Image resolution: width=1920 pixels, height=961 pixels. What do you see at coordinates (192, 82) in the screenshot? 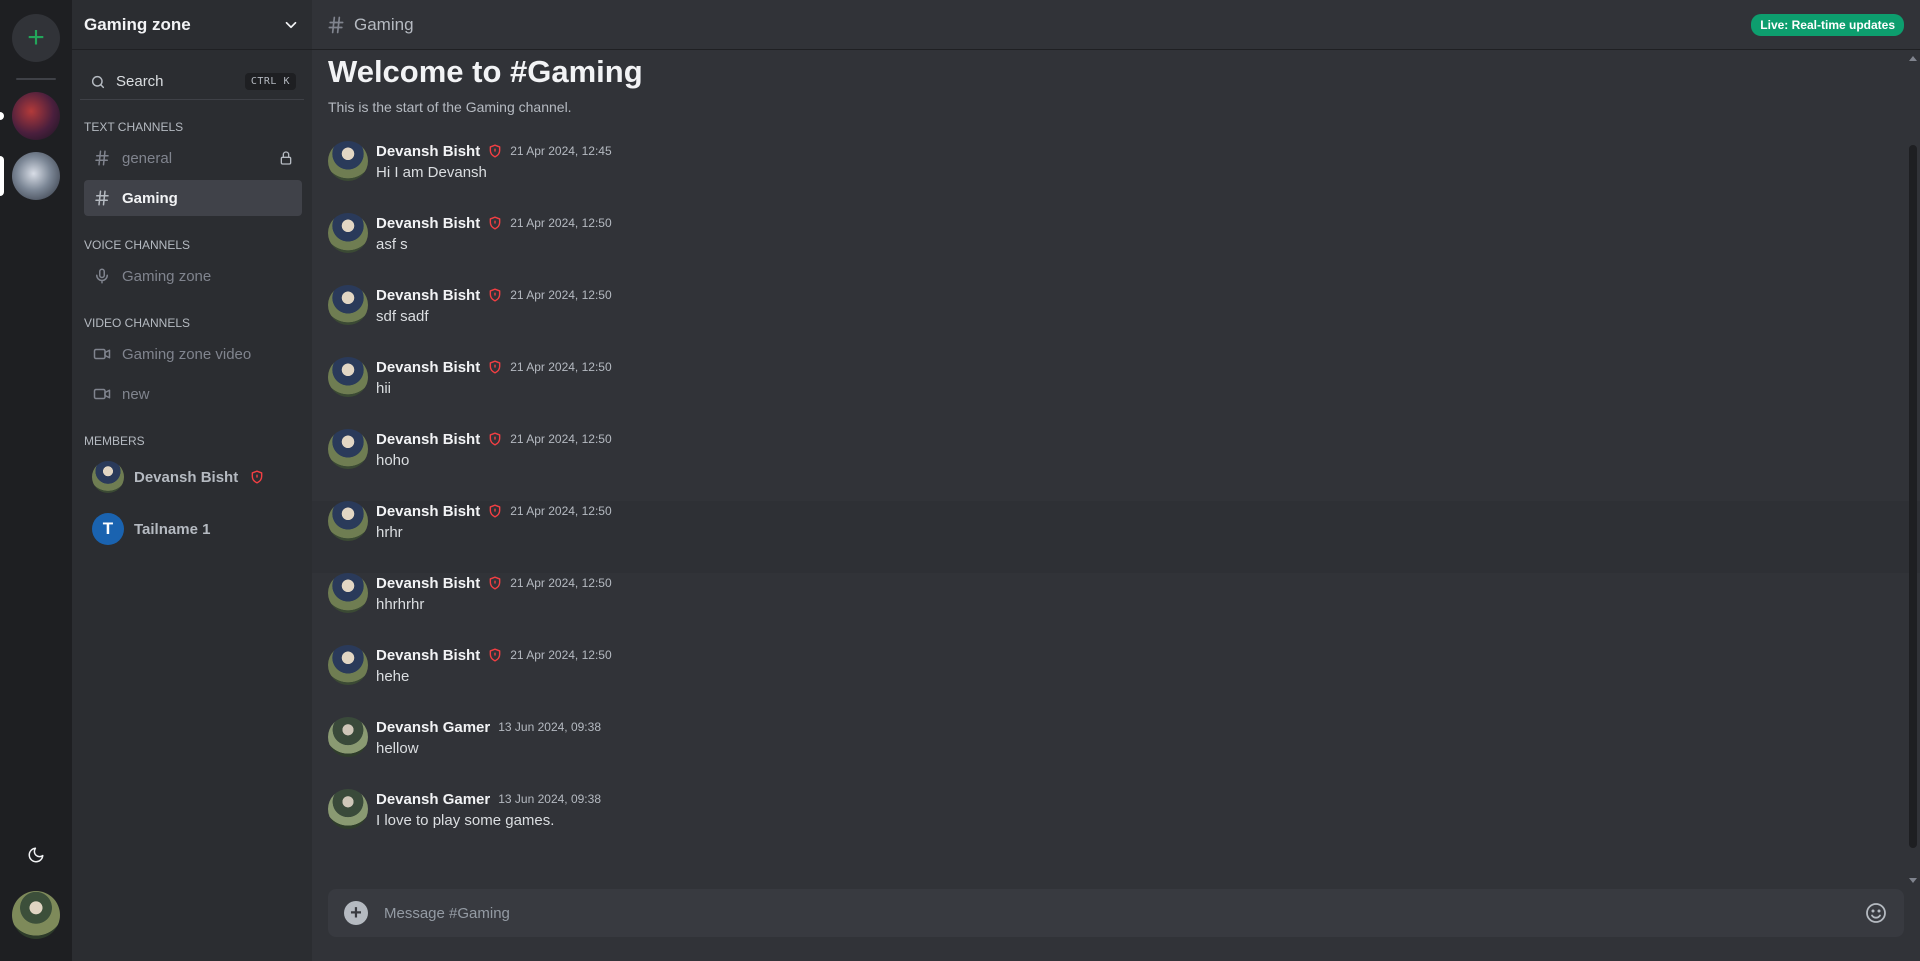
I see `search-button: Search CTRL K` at bounding box center [192, 82].